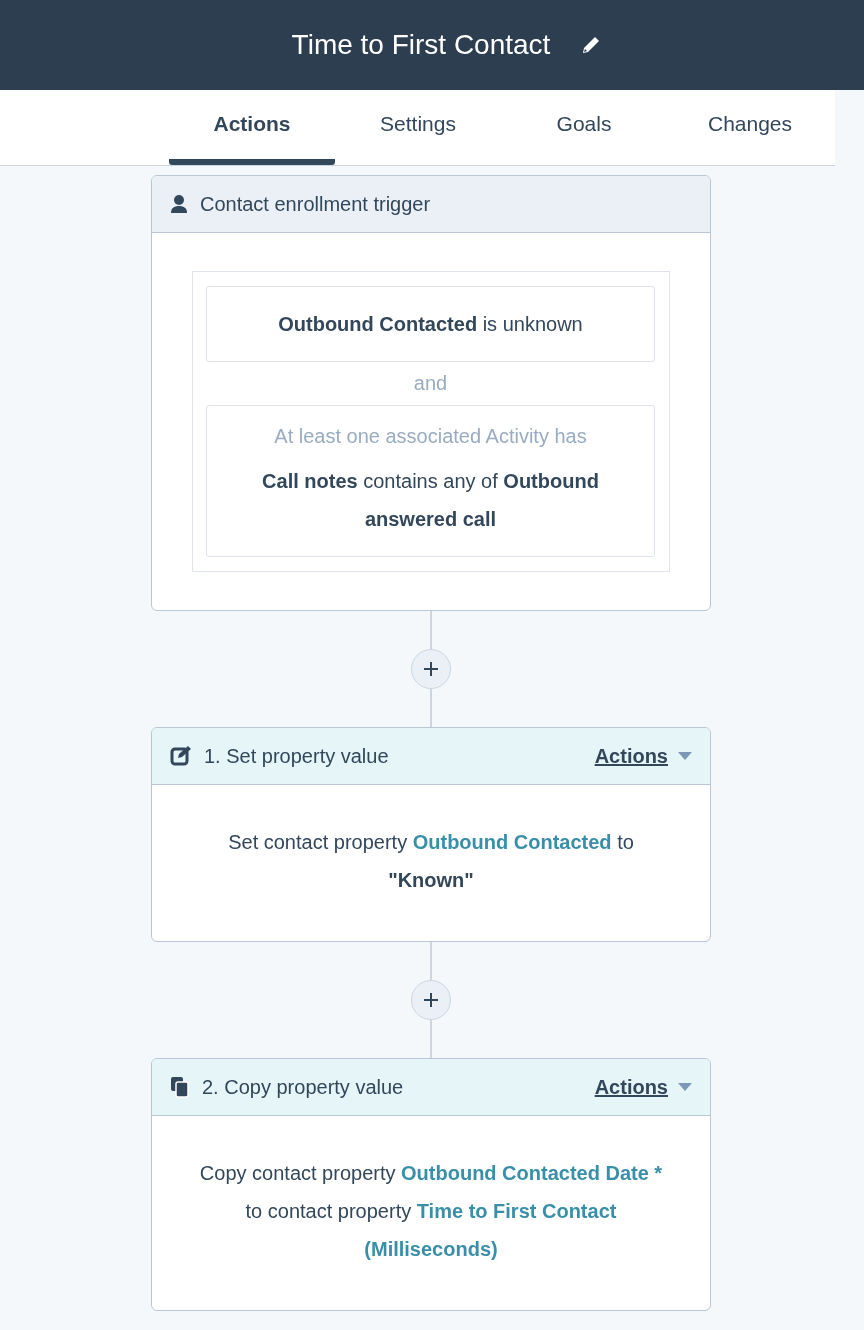  Describe the element at coordinates (584, 127) in the screenshot. I see `tab: Goals` at that location.